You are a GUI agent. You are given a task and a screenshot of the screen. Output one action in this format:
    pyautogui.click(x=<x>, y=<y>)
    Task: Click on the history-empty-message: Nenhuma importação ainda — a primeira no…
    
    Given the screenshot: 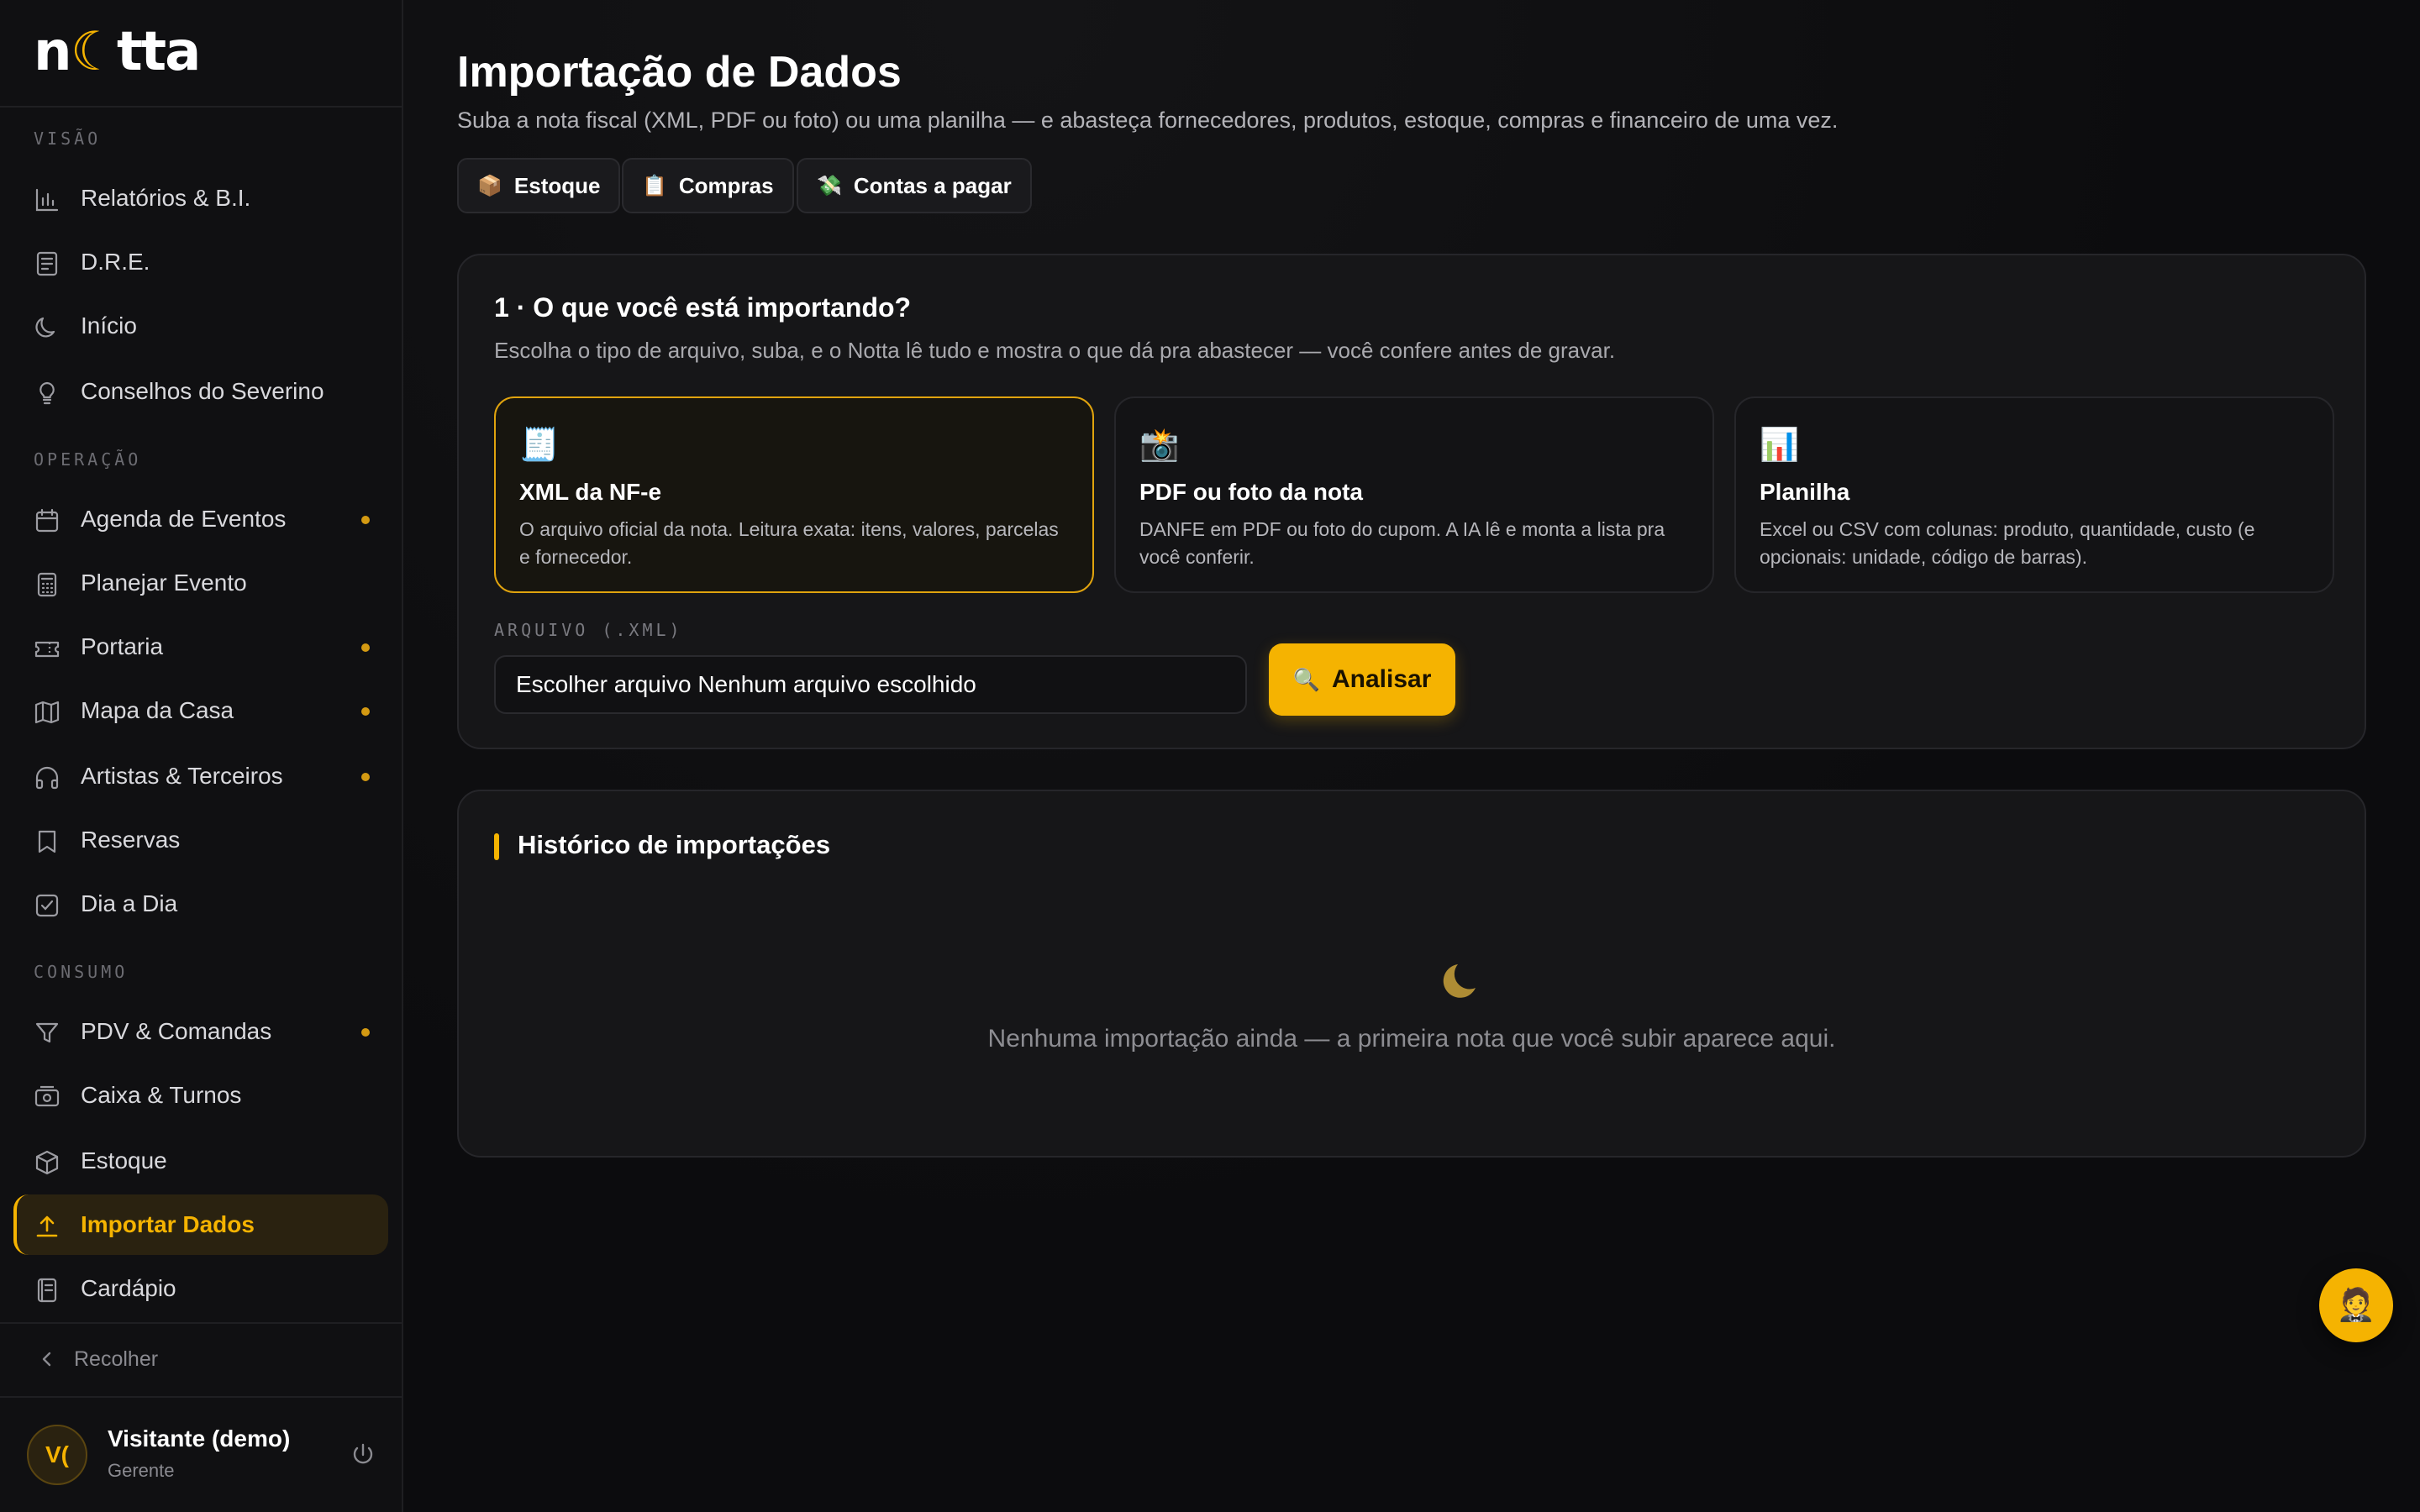 What is the action you would take?
    pyautogui.click(x=1411, y=1039)
    